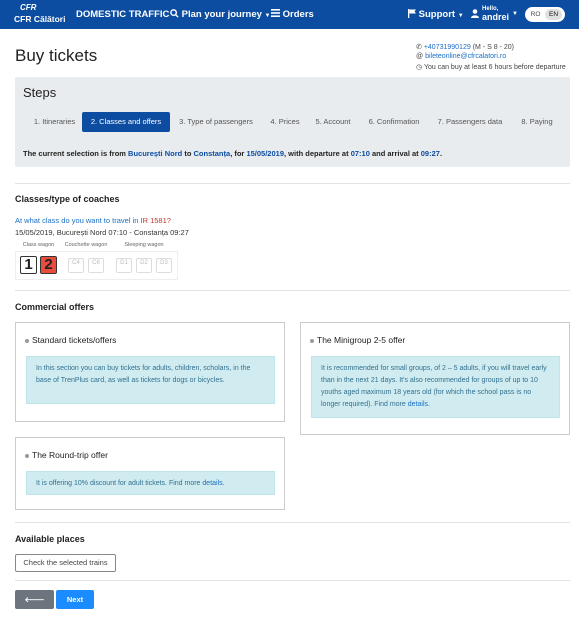  I want to click on language-toggle: RO EN, so click(545, 14).